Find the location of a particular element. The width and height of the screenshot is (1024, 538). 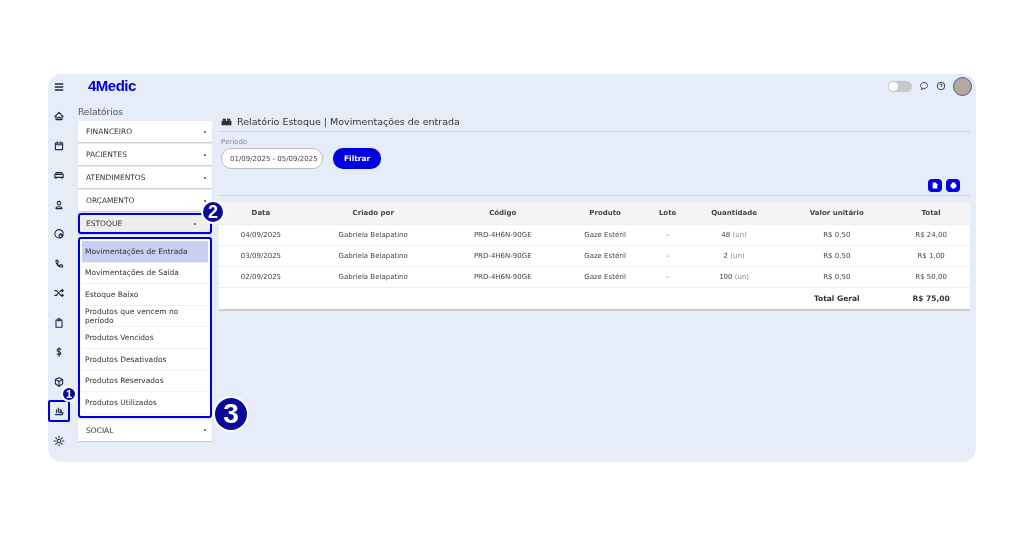

page-title: Relatórios is located at coordinates (101, 112).